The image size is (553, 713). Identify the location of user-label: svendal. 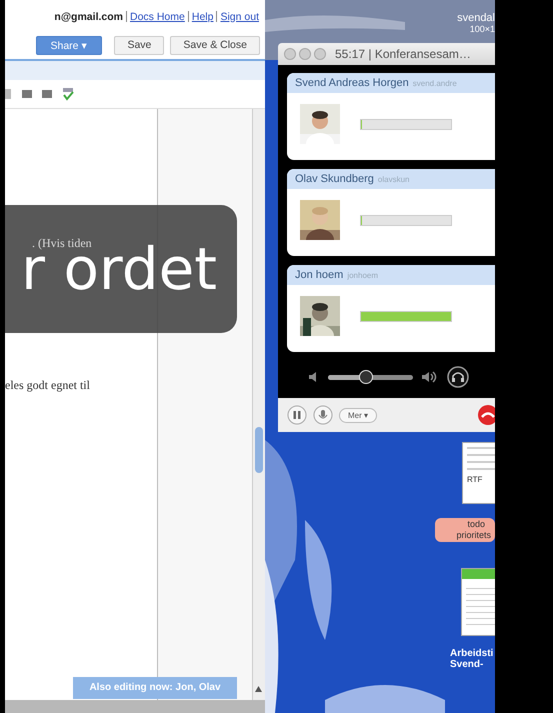
(476, 18).